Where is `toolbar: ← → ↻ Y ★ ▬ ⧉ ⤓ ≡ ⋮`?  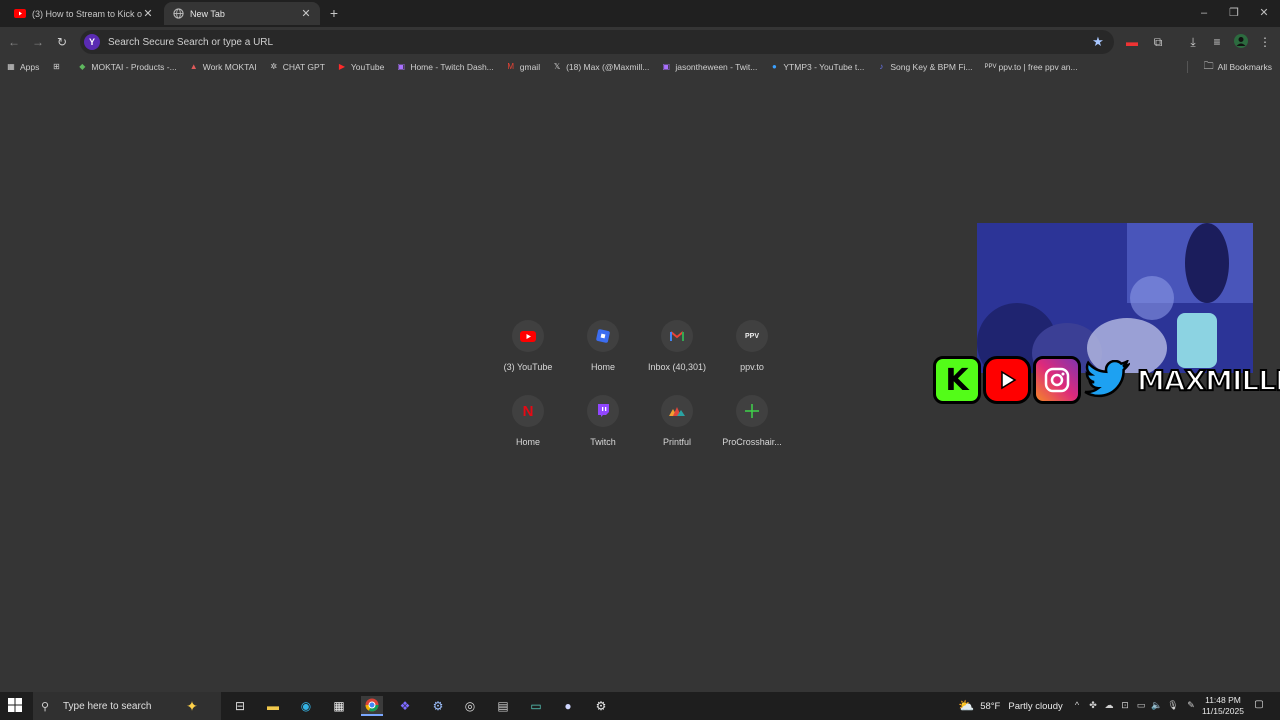
toolbar: ← → ↻ Y ★ ▬ ⧉ ⤓ ≡ ⋮ is located at coordinates (640, 42).